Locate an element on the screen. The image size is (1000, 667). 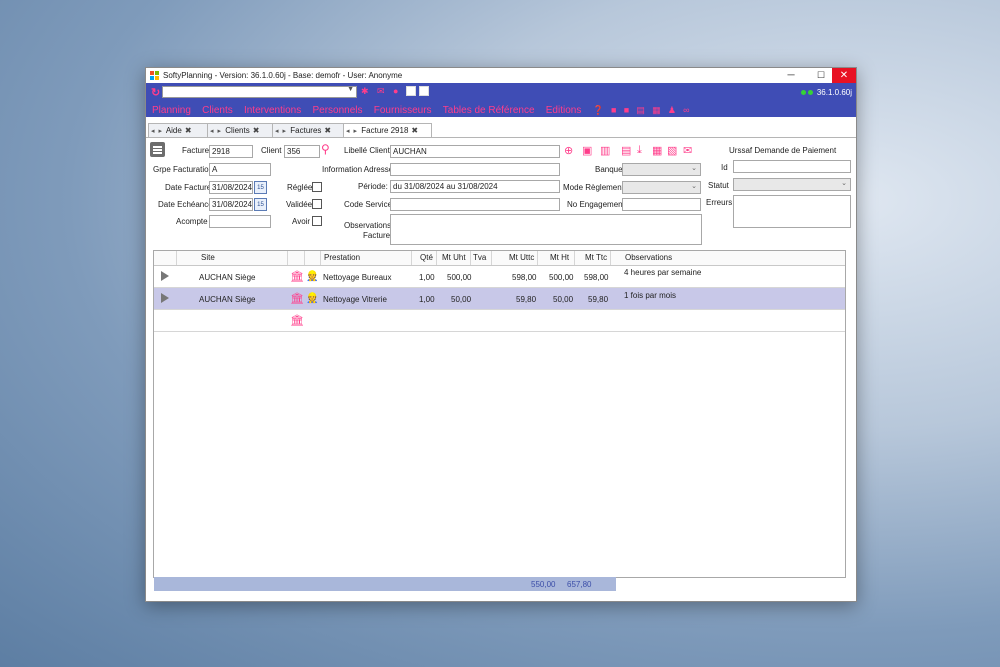
save-icon: ▣ is located at coordinates (587, 150).